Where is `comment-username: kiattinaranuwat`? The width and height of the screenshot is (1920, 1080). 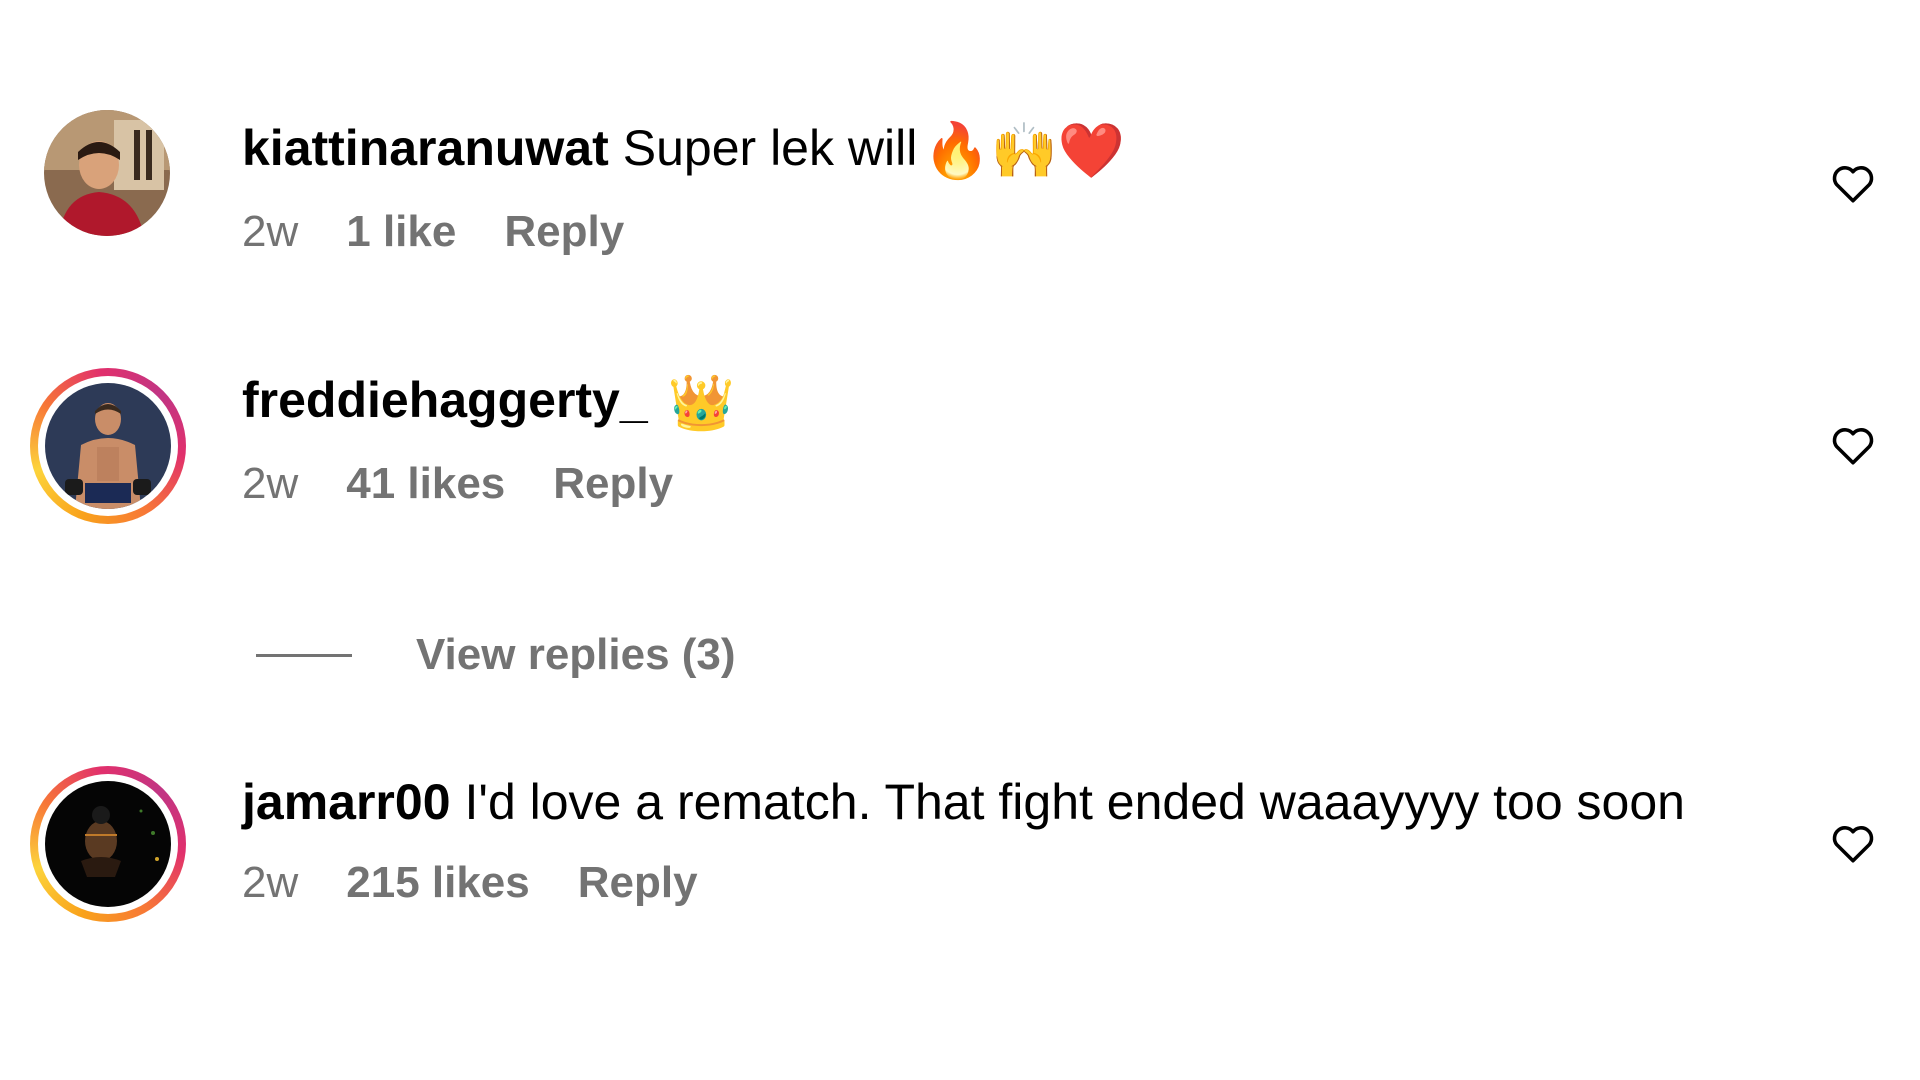 comment-username: kiattinaranuwat is located at coordinates (425, 148).